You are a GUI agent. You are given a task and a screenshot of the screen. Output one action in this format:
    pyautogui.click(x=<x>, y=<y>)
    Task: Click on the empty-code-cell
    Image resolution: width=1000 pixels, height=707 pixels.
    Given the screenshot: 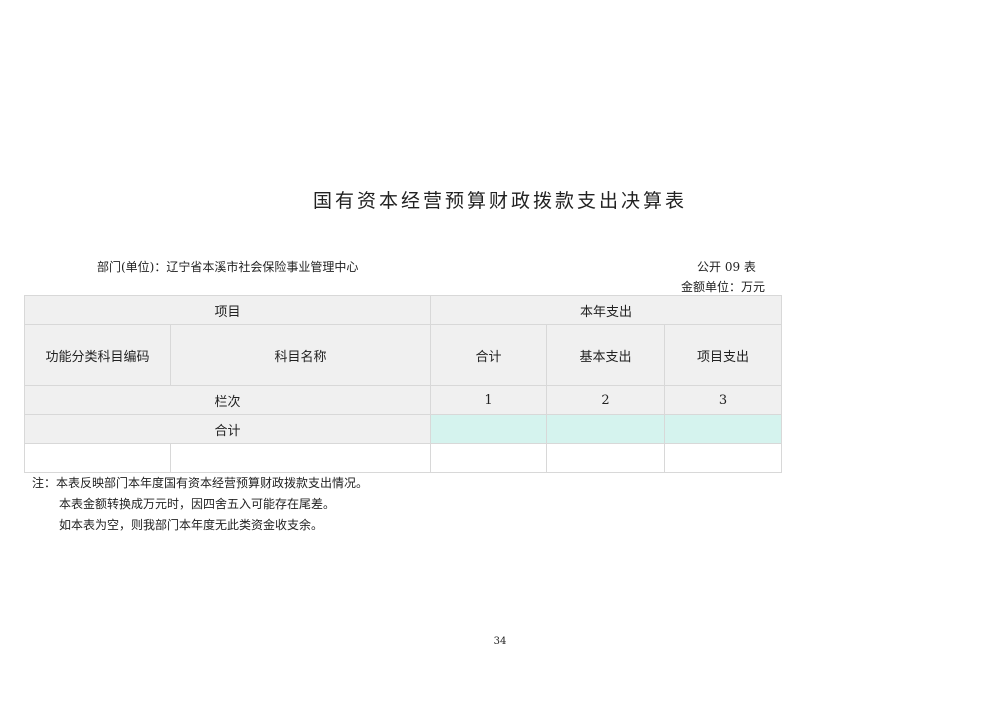 What is the action you would take?
    pyautogui.click(x=97, y=458)
    